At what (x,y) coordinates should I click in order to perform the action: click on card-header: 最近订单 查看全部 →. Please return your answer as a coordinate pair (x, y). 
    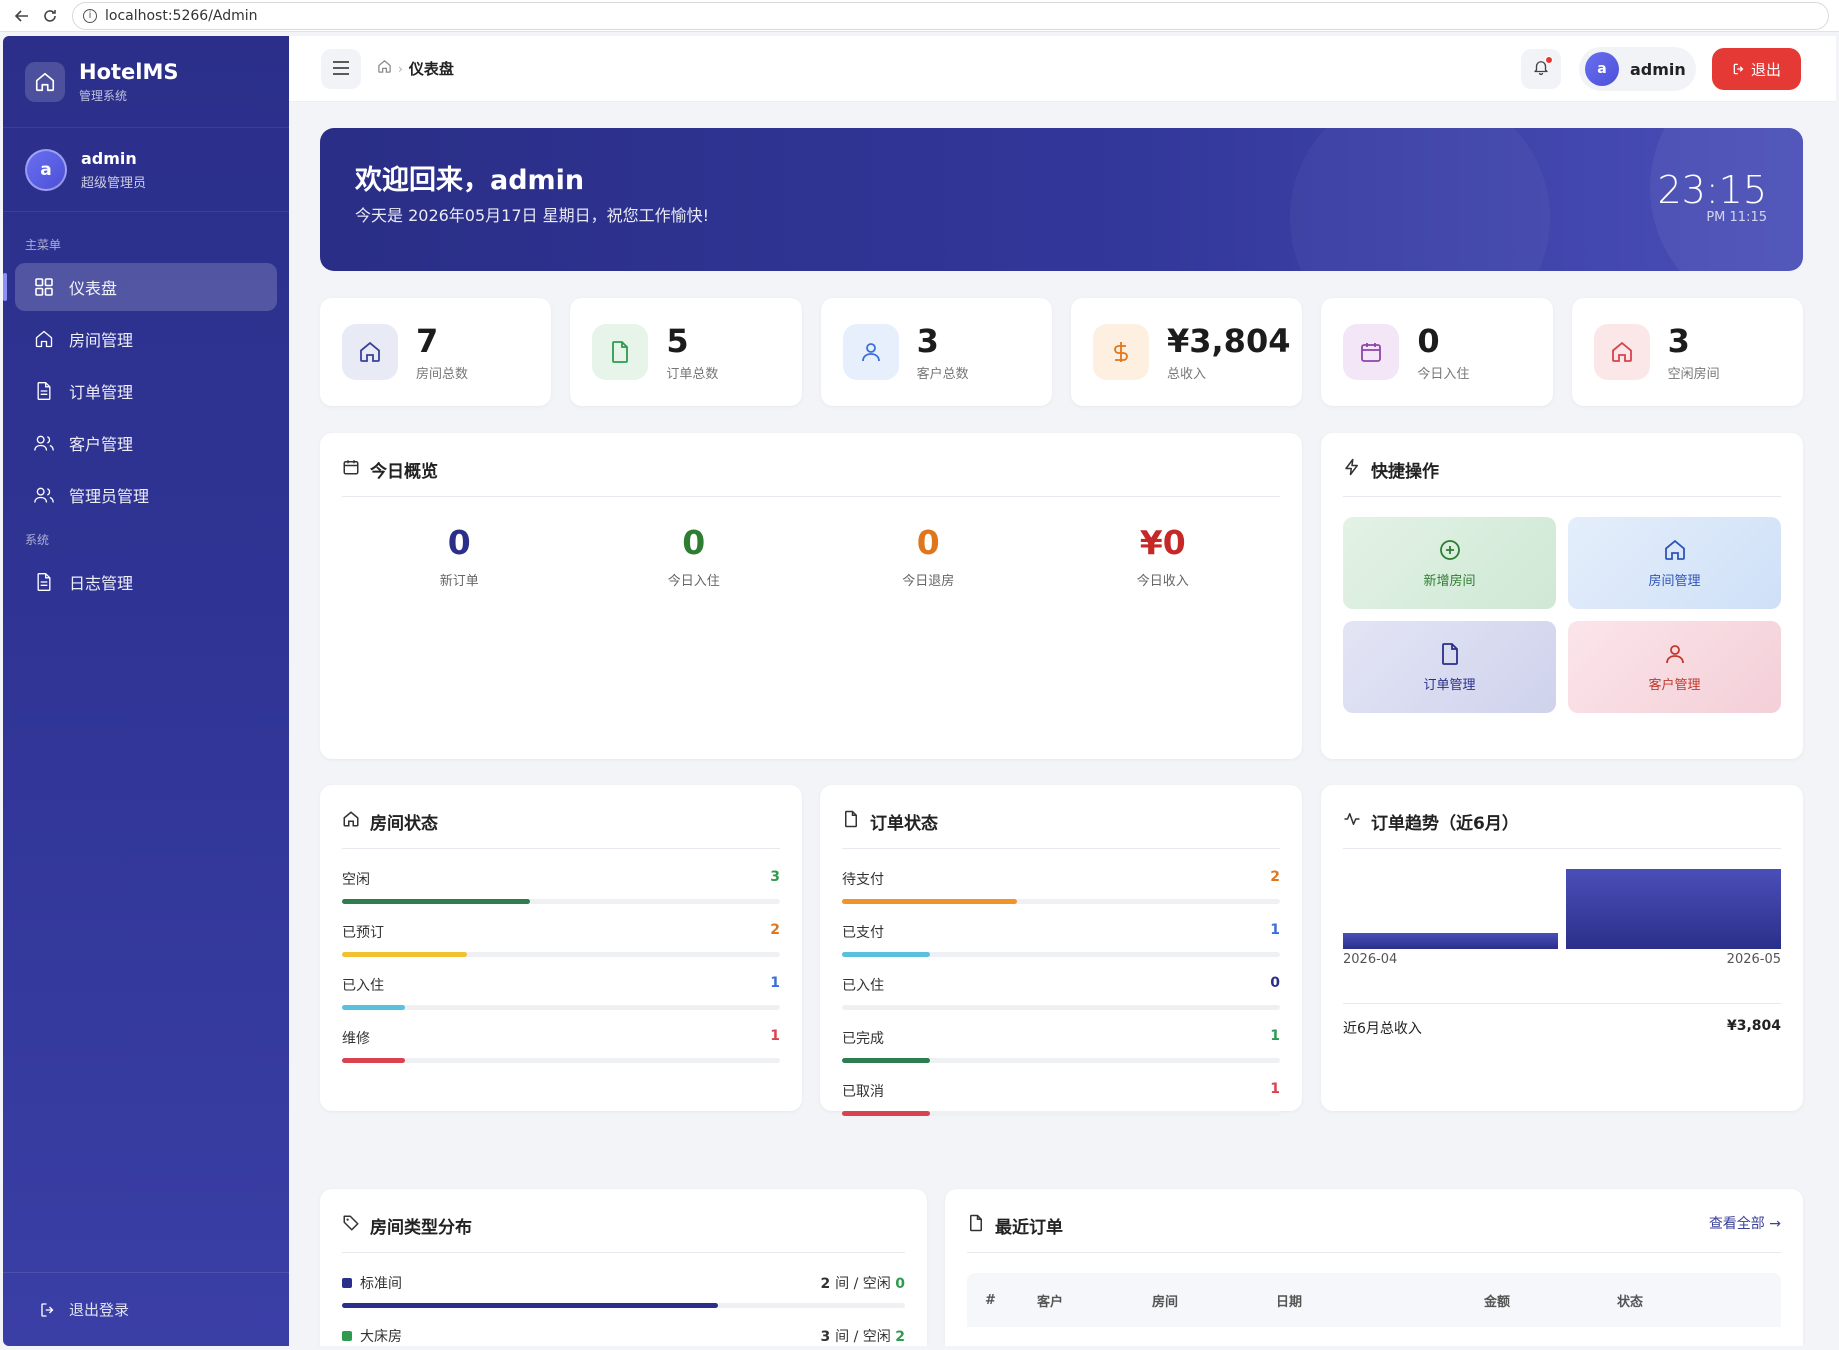
    Looking at the image, I should click on (1374, 1233).